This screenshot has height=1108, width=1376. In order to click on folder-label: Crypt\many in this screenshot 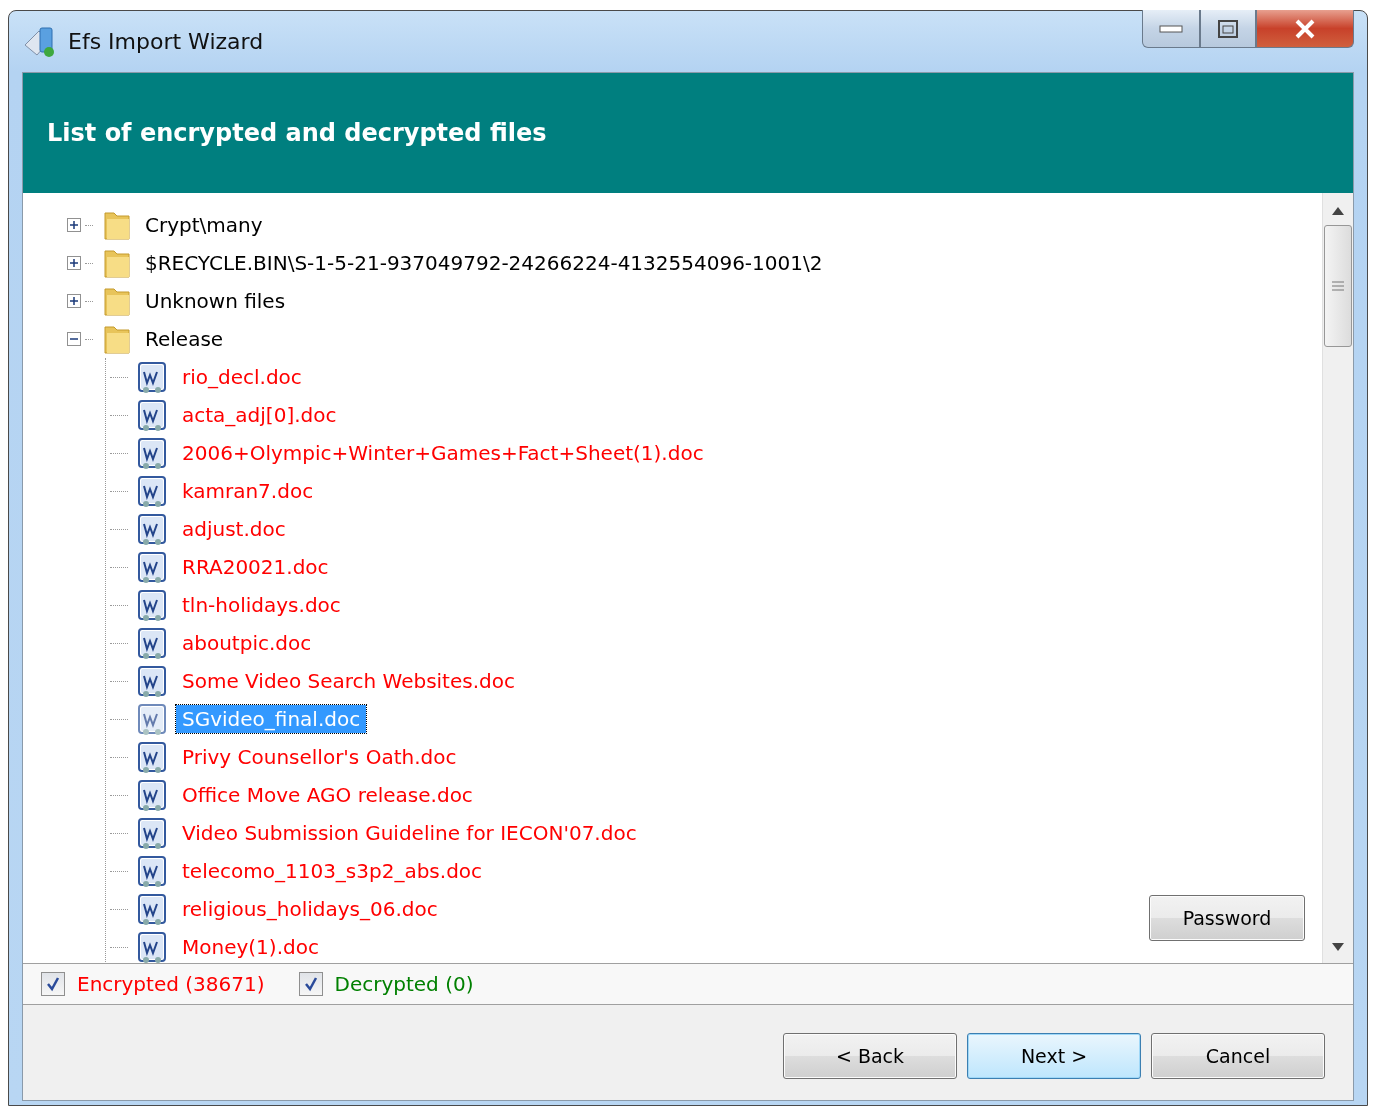, I will do `click(204, 225)`.